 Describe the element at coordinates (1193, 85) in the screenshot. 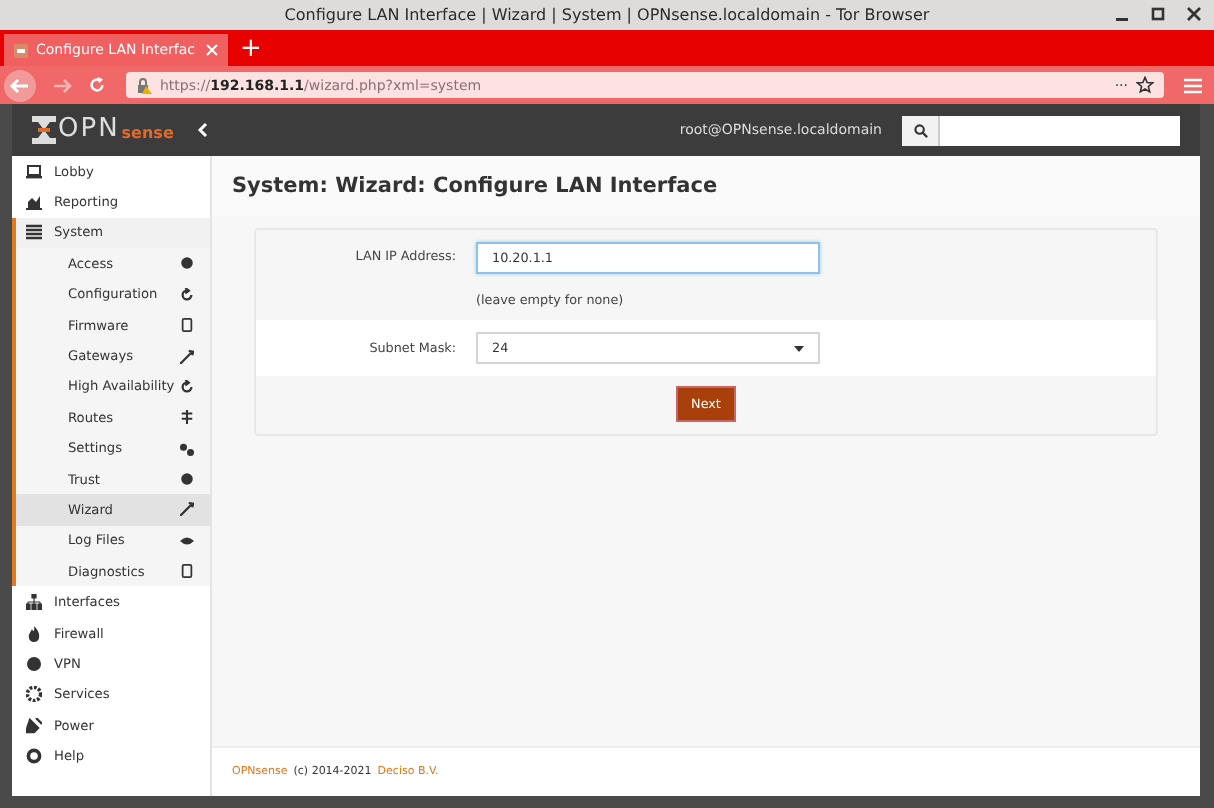

I see `menu-icon` at that location.